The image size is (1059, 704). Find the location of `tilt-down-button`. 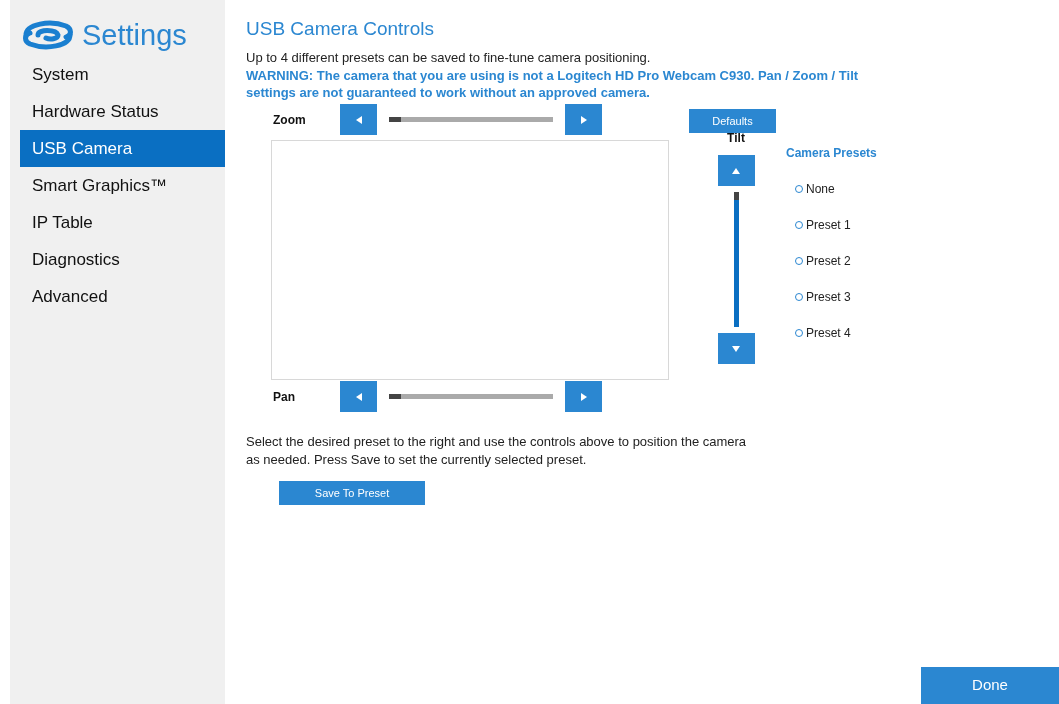

tilt-down-button is located at coordinates (736, 348).